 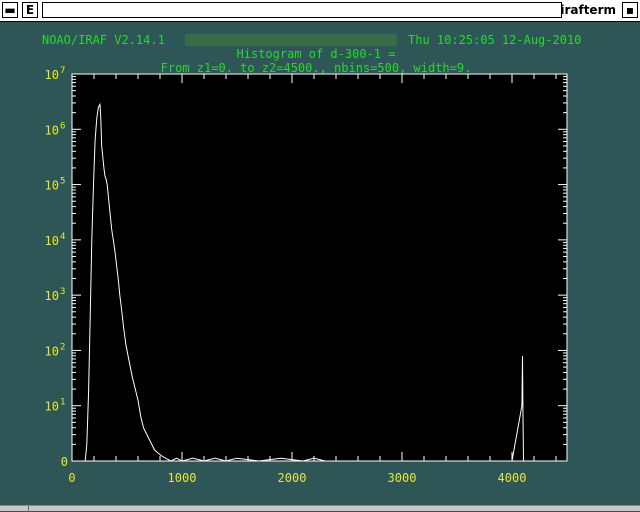 What do you see at coordinates (71, 478) in the screenshot?
I see `x-tick-label: 0` at bounding box center [71, 478].